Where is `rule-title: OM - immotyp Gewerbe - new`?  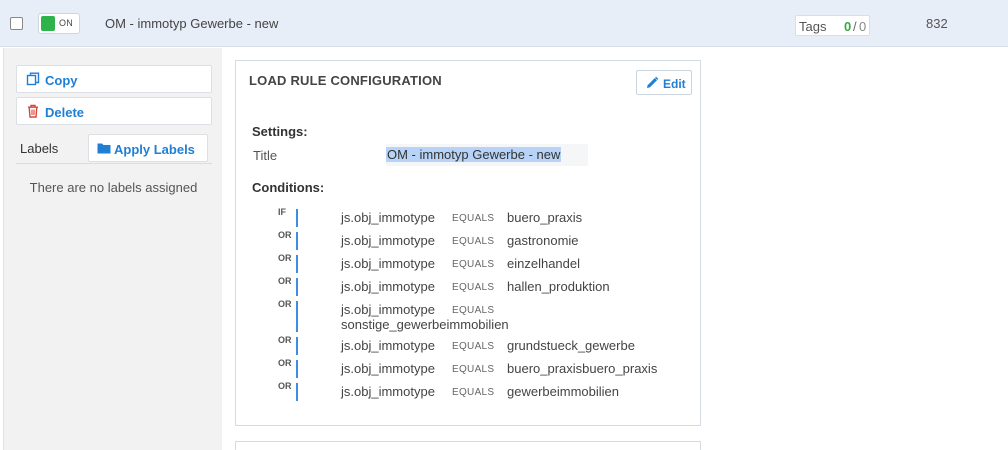 rule-title: OM - immotyp Gewerbe - new is located at coordinates (191, 23).